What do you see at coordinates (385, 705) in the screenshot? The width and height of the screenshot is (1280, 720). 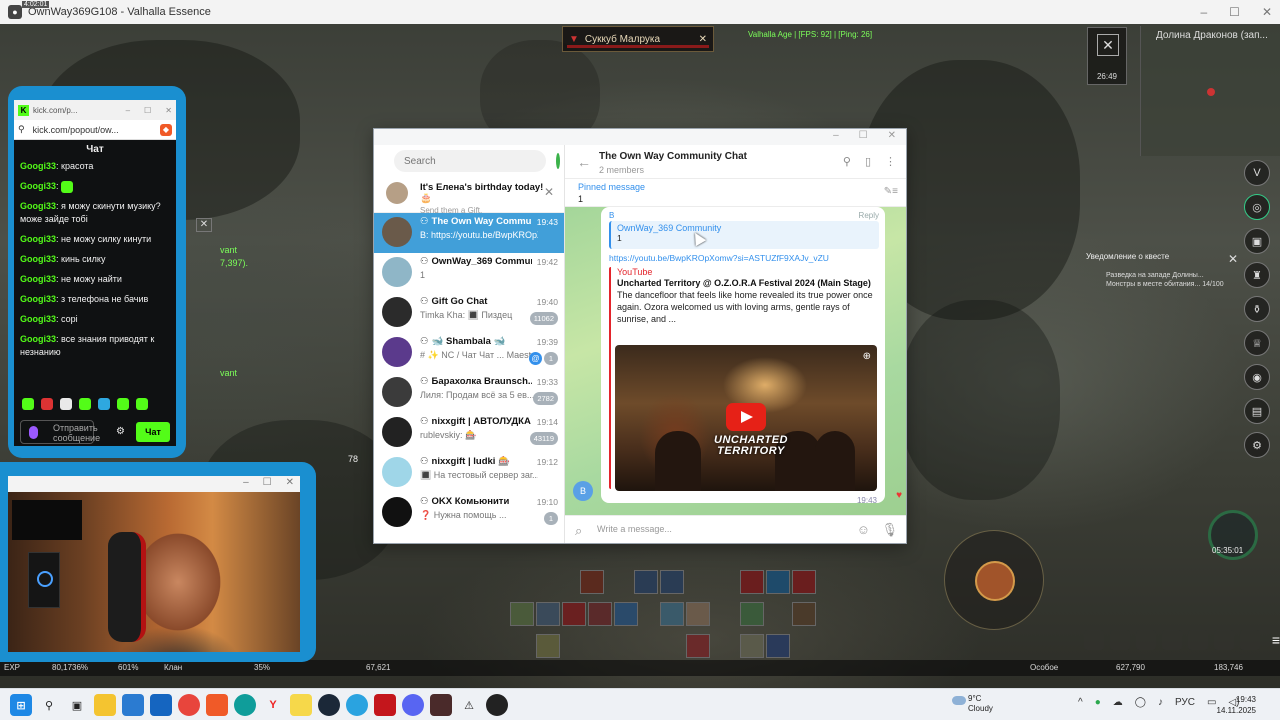 I see `adobe-icon` at bounding box center [385, 705].